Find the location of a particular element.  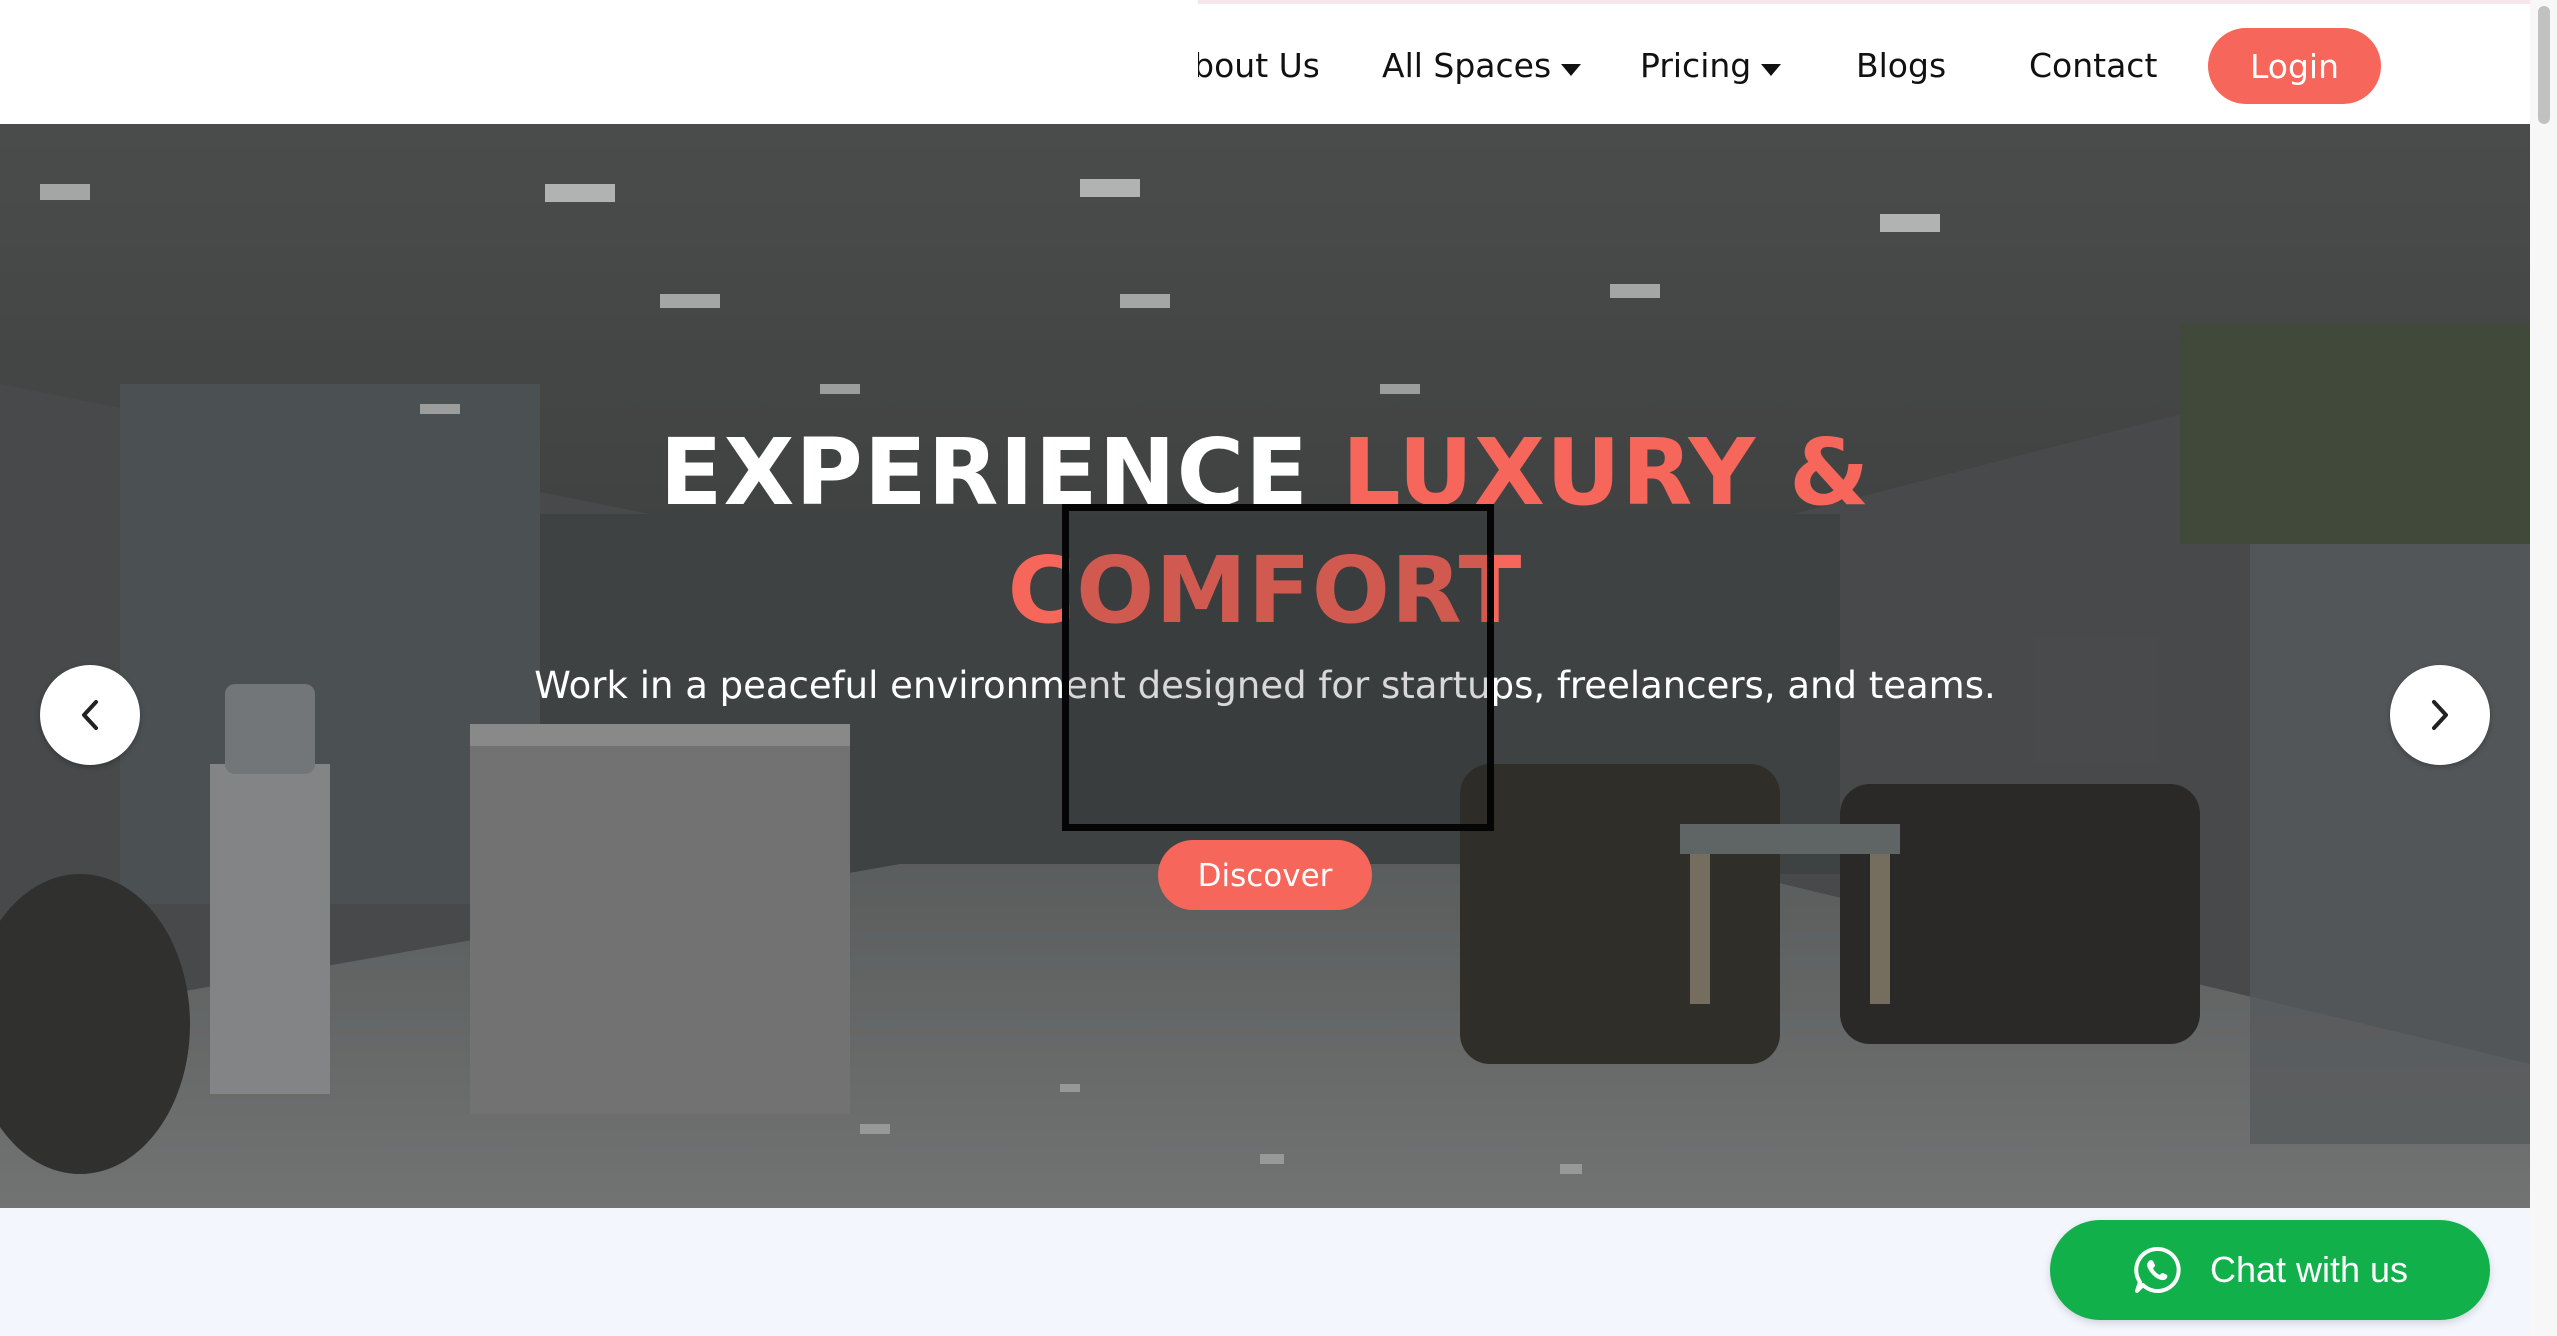

chat-button-label: Chat with us is located at coordinates (2309, 1269).